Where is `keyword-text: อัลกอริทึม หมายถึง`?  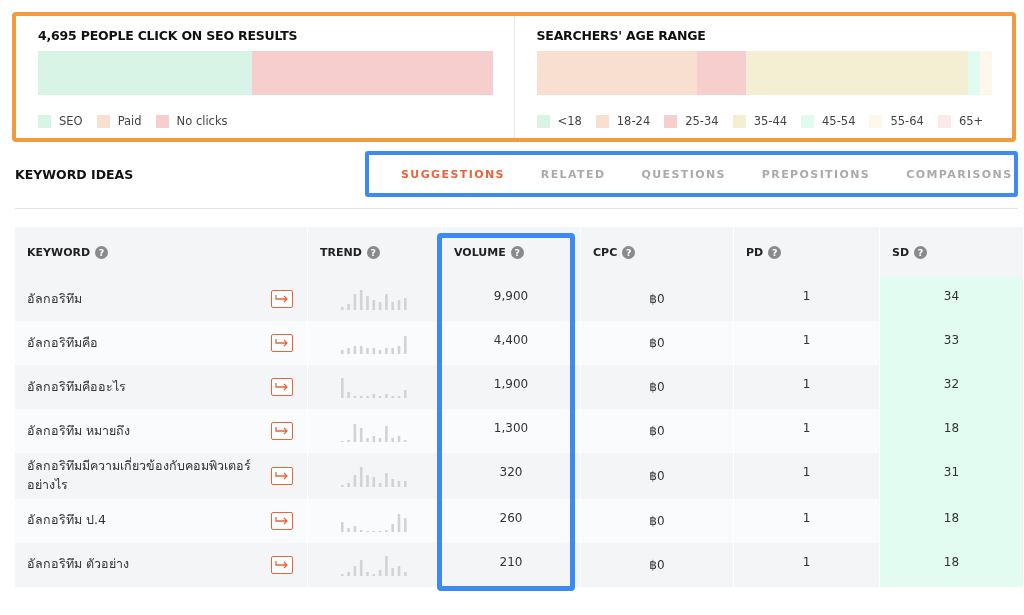 keyword-text: อัลกอริทึม หมายถึง is located at coordinates (78, 431).